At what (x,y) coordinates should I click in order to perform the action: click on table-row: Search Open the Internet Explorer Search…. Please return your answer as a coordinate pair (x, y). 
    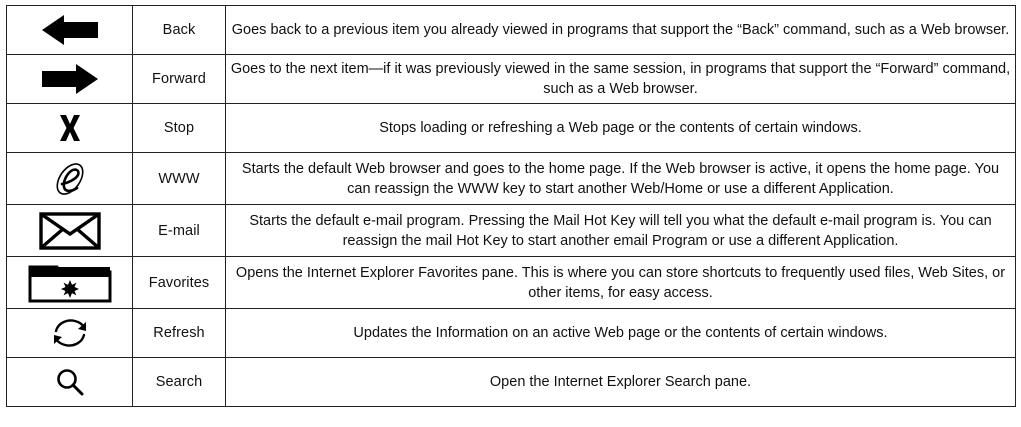
    Looking at the image, I should click on (511, 382).